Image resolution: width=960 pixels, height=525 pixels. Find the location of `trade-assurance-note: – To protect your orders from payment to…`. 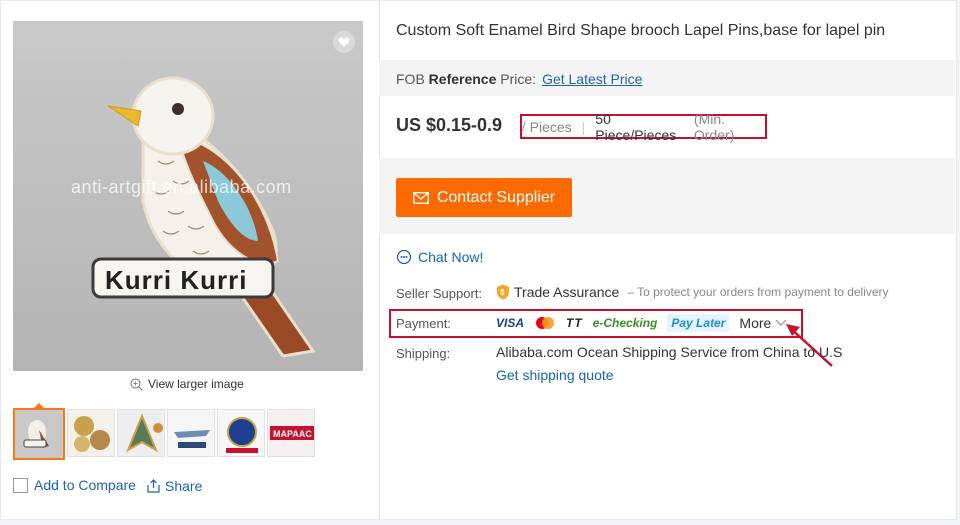

trade-assurance-note: – To protect your orders from payment to… is located at coordinates (758, 292).